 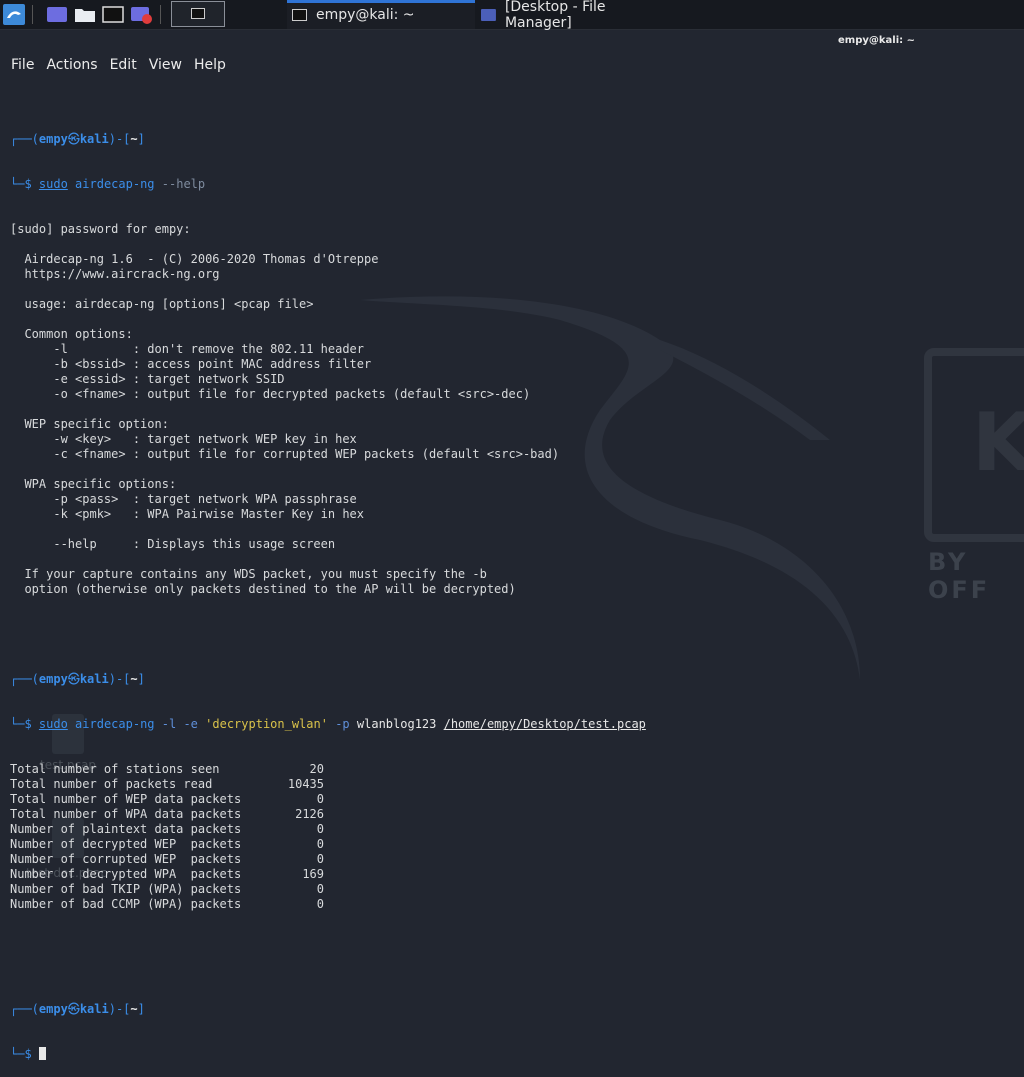 I want to click on browser-icon, so click(x=141, y=14).